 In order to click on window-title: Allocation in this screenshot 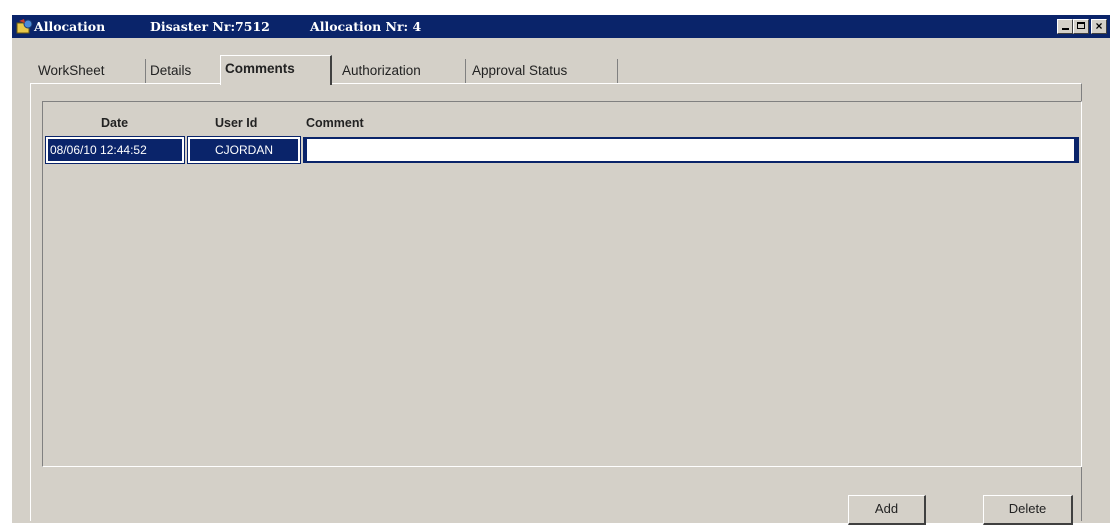, I will do `click(70, 26)`.